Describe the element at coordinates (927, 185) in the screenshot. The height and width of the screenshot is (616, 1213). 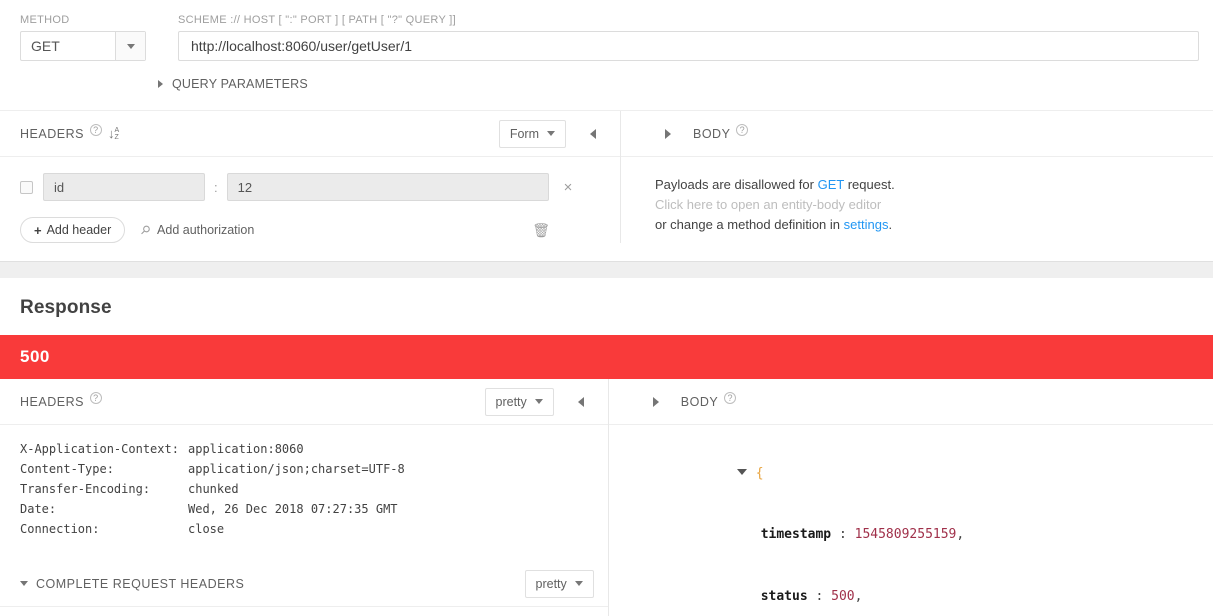
I see `payload-disallowed-line: Payloads are disallowed for GET request.` at that location.